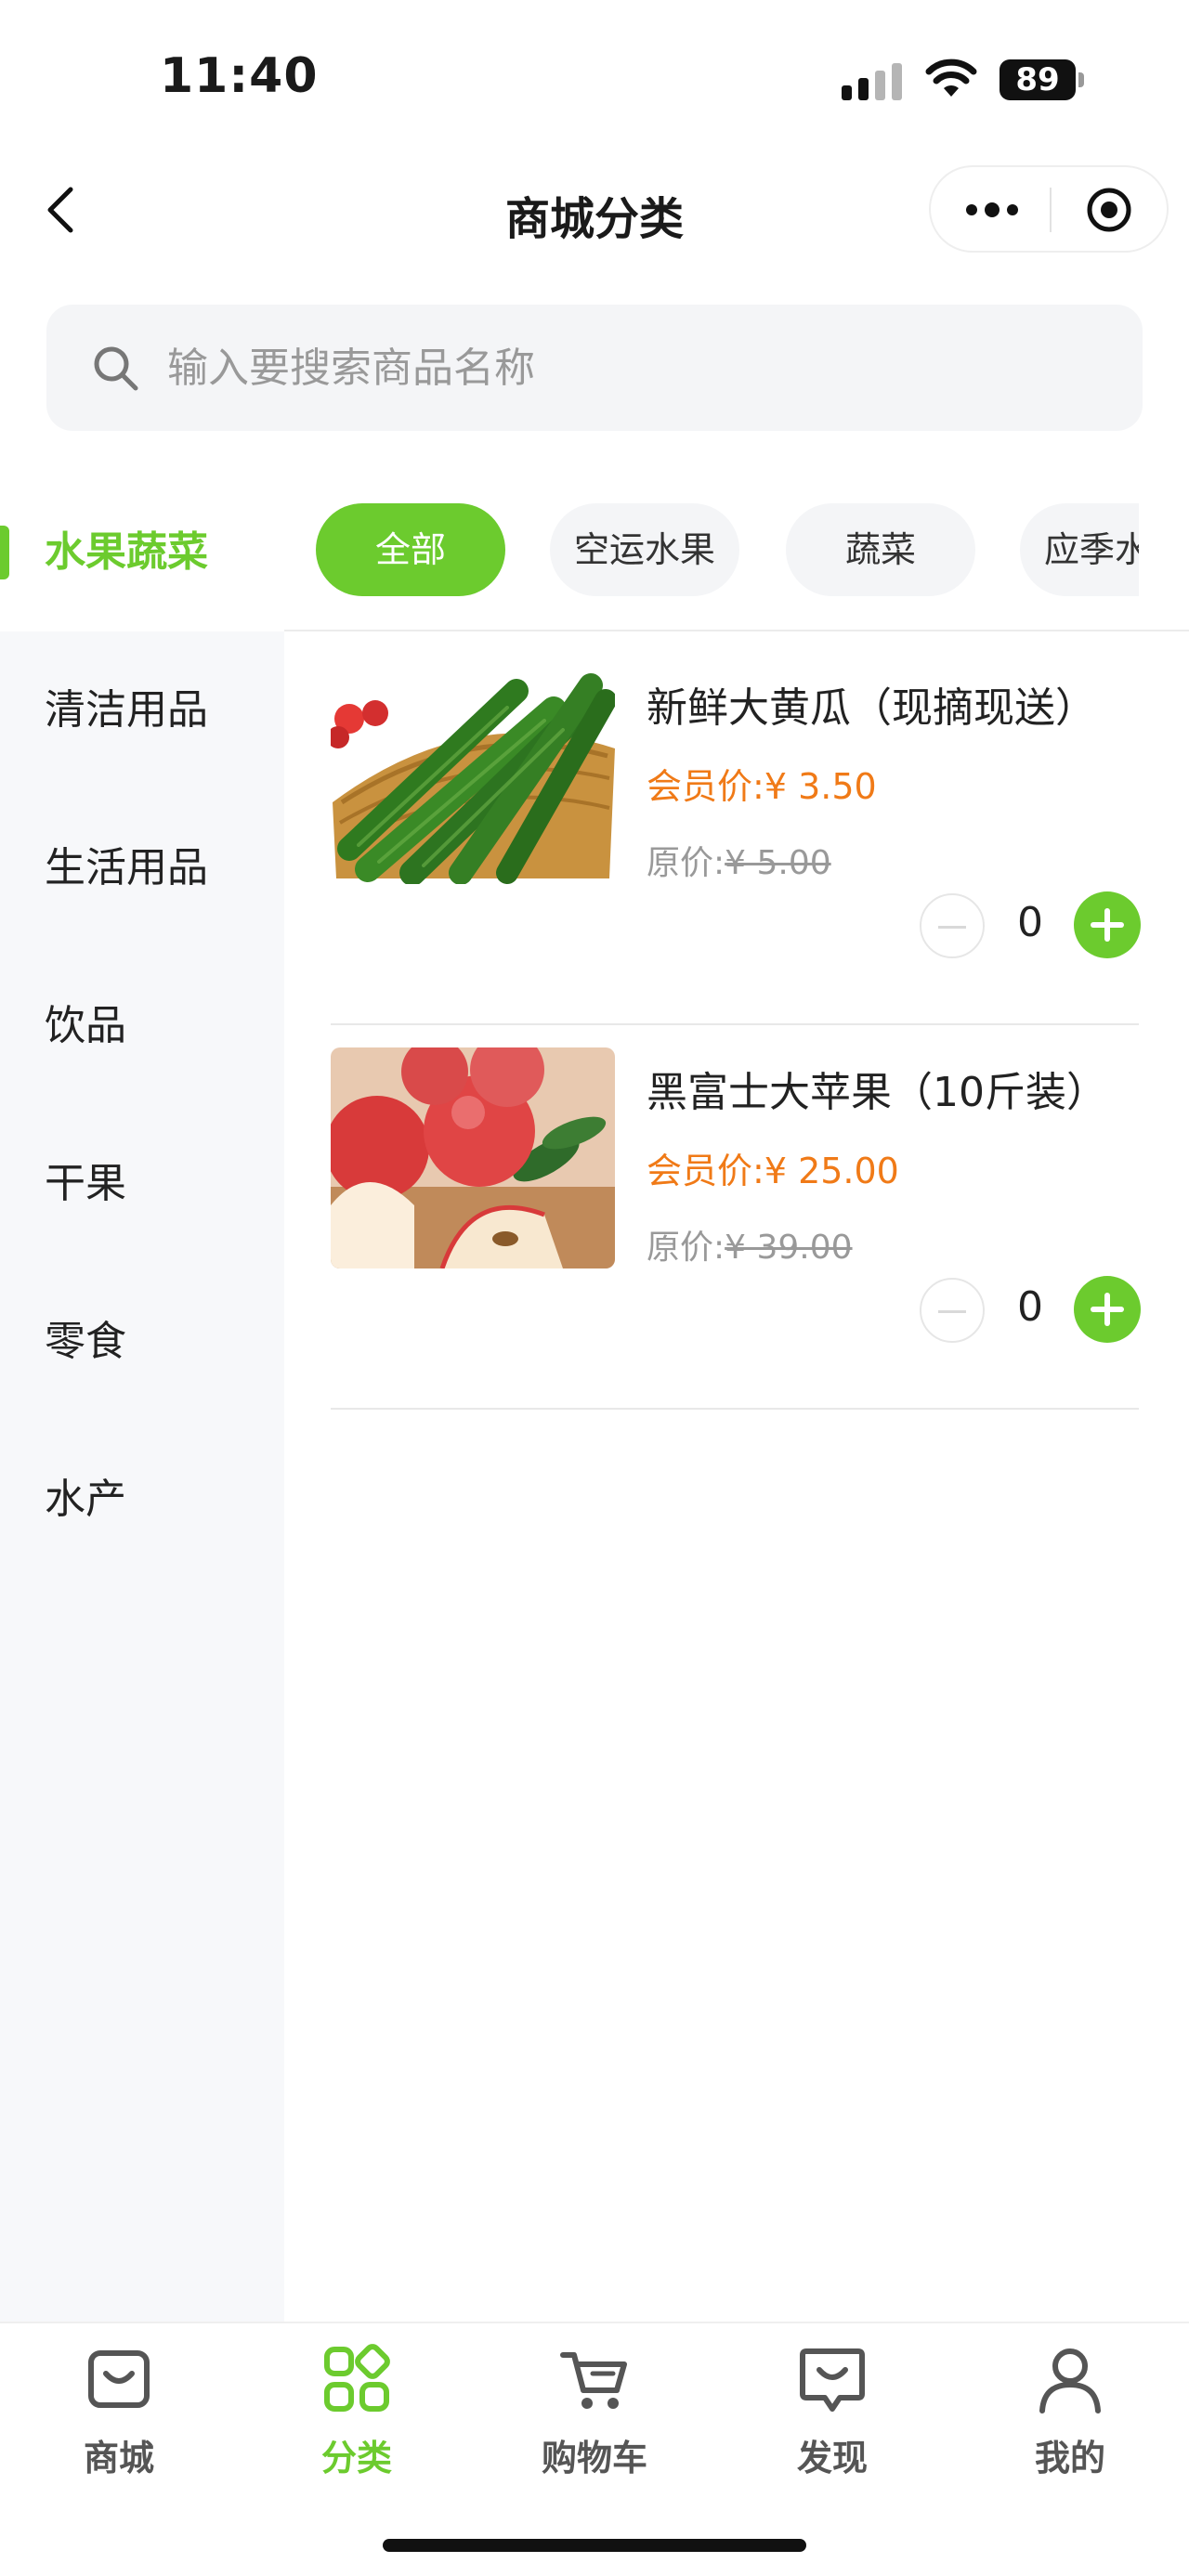 The height and width of the screenshot is (2576, 1189). Describe the element at coordinates (142, 1342) in the screenshot. I see `sidebar-item-snacks: 零食` at that location.